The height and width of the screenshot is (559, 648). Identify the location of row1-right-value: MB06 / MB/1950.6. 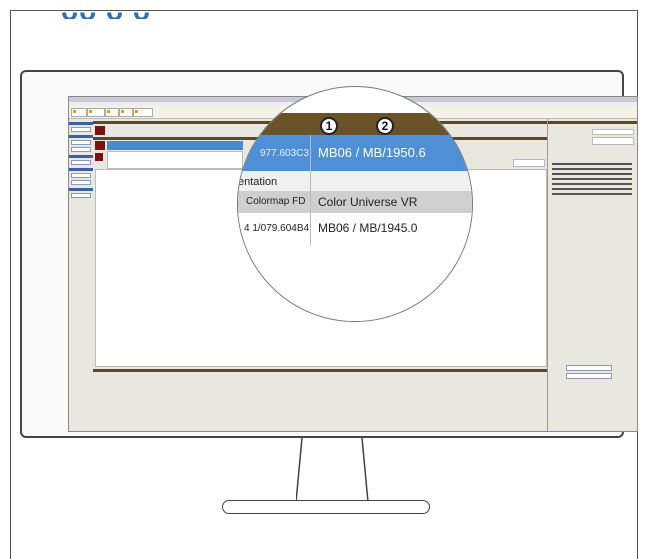
(372, 152).